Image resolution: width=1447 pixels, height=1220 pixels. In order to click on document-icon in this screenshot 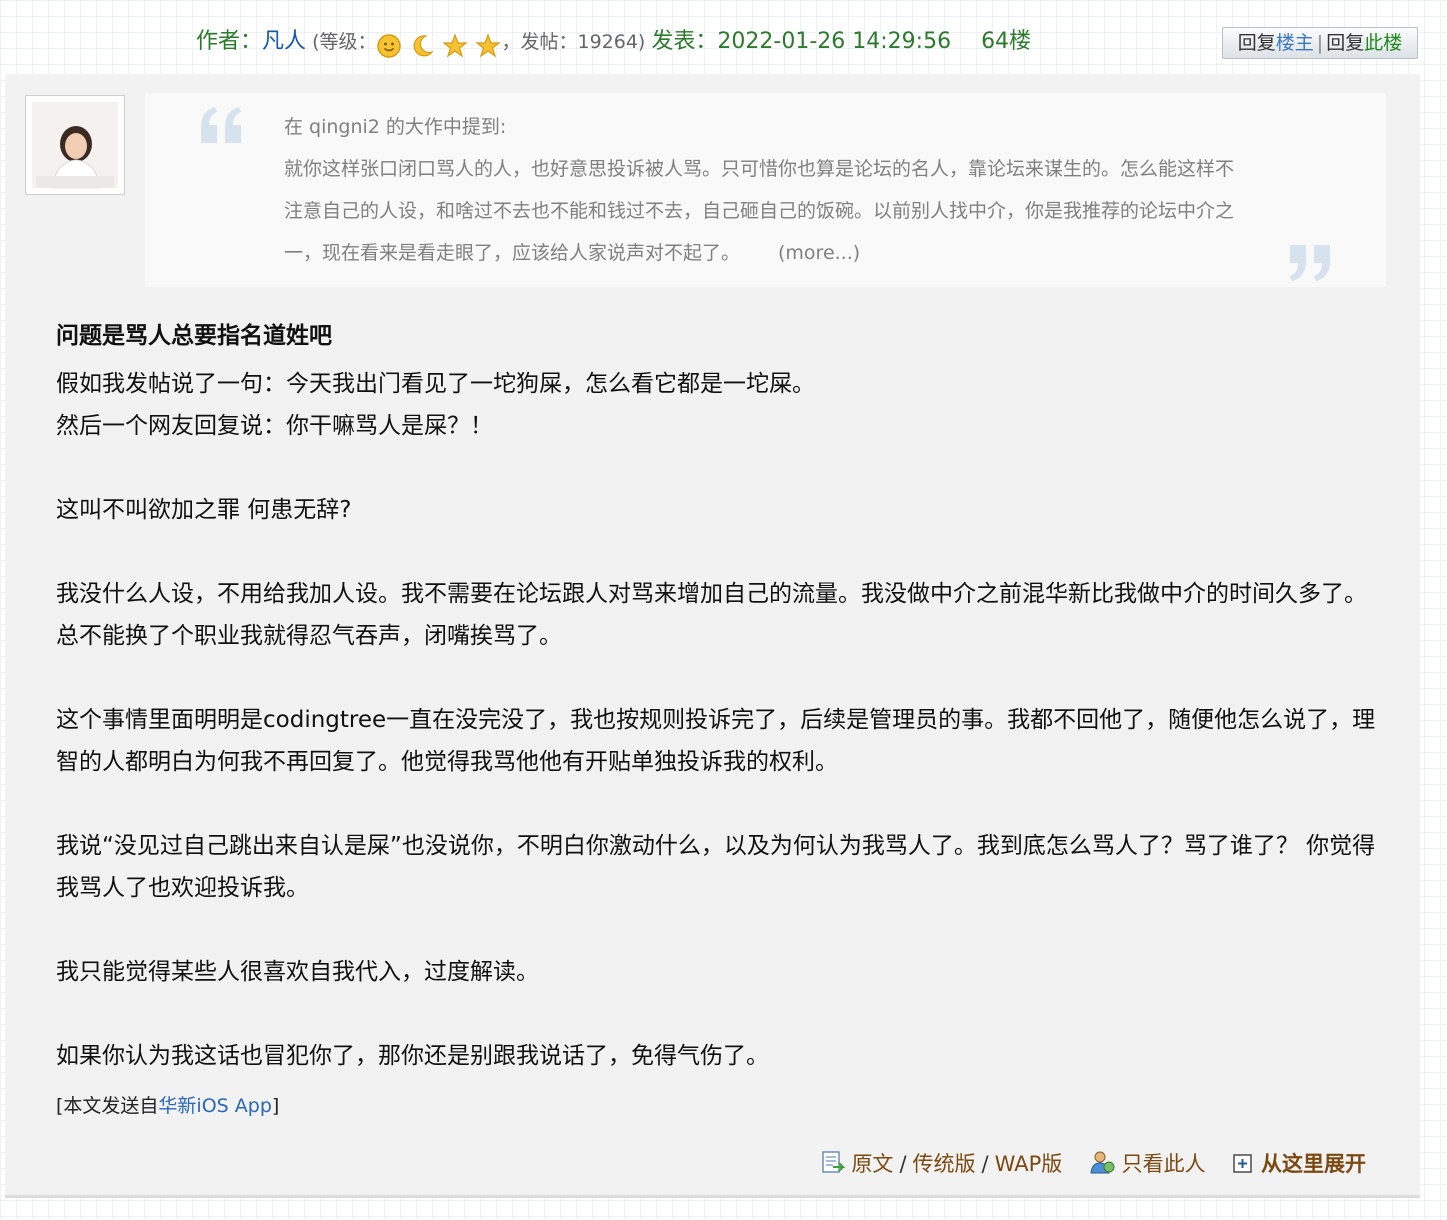, I will do `click(834, 1162)`.